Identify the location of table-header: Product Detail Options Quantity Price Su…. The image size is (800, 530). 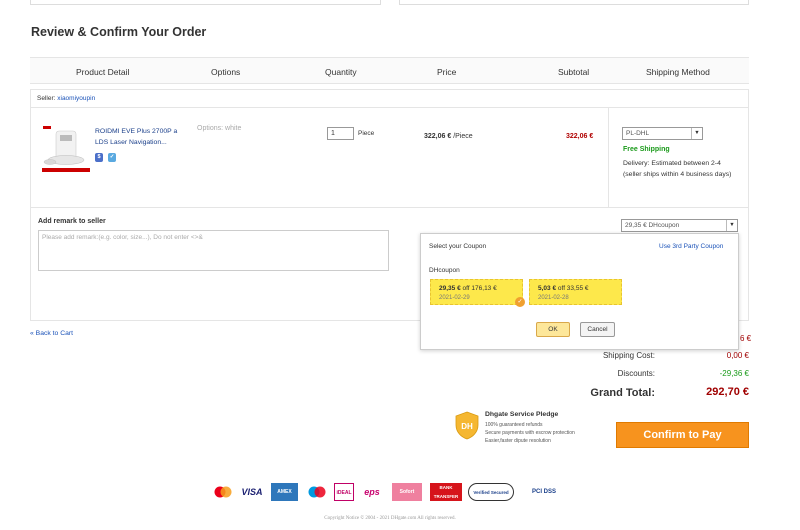
(389, 70).